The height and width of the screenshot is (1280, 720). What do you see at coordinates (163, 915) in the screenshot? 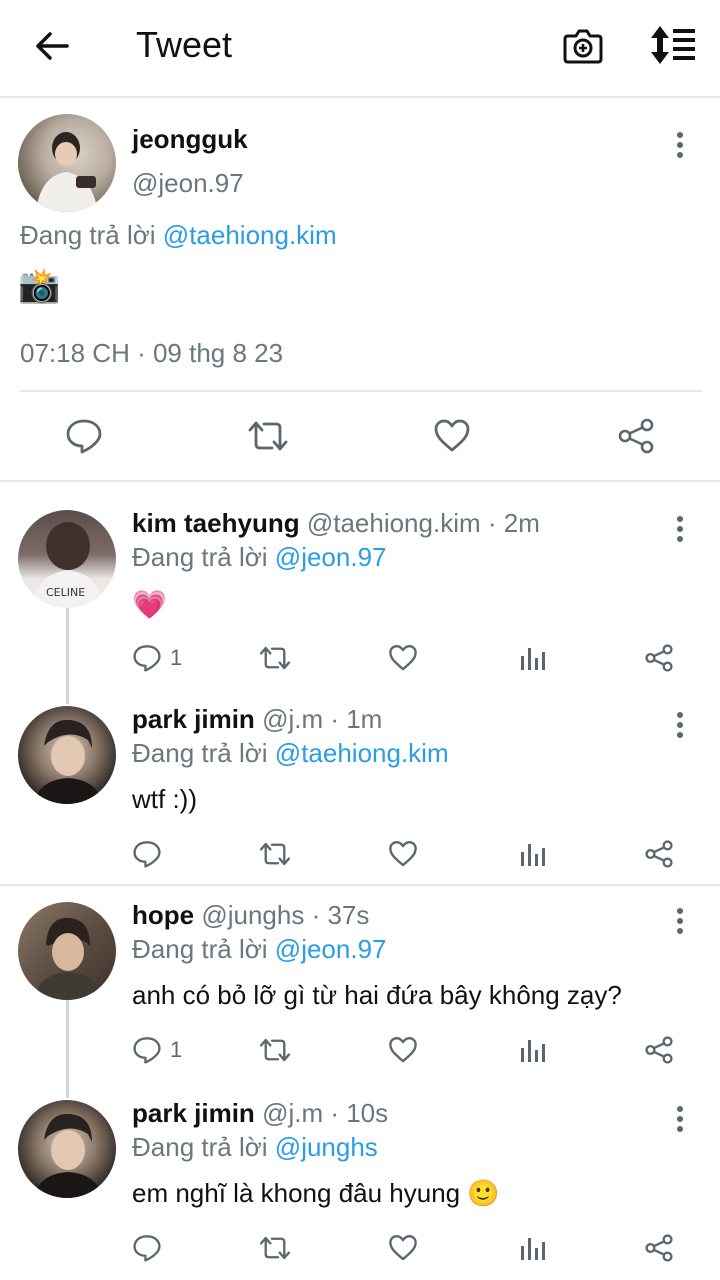
I see `author-name: hope` at bounding box center [163, 915].